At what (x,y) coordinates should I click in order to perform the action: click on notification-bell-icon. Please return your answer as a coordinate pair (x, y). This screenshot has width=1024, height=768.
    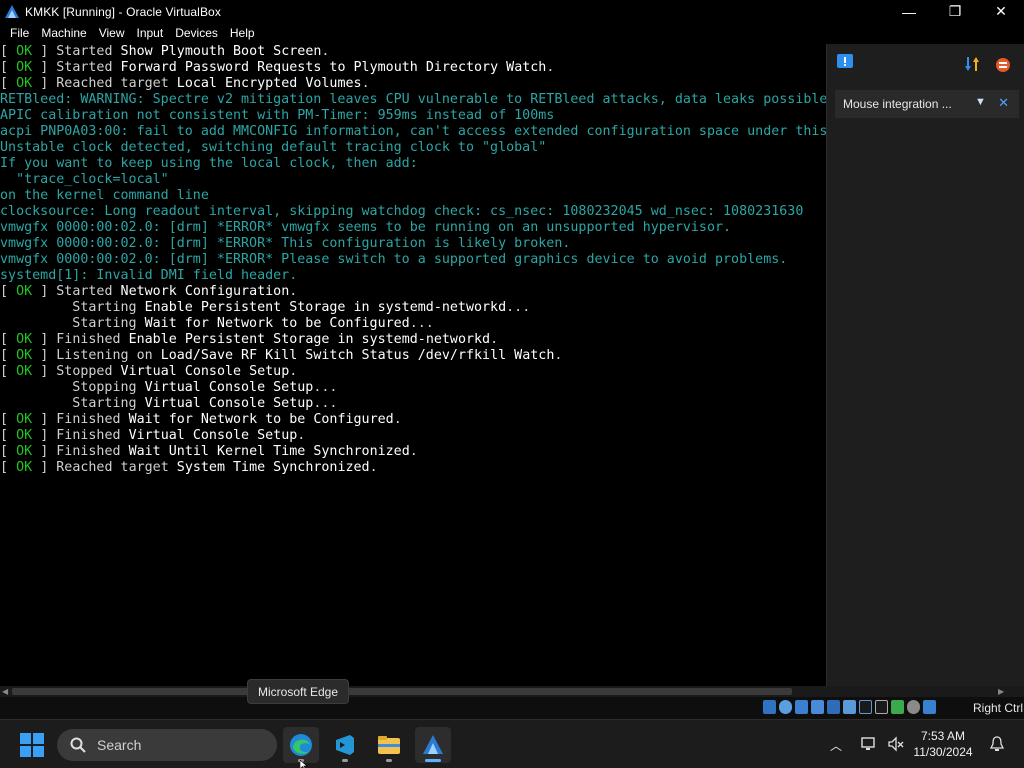
    Looking at the image, I should click on (997, 744).